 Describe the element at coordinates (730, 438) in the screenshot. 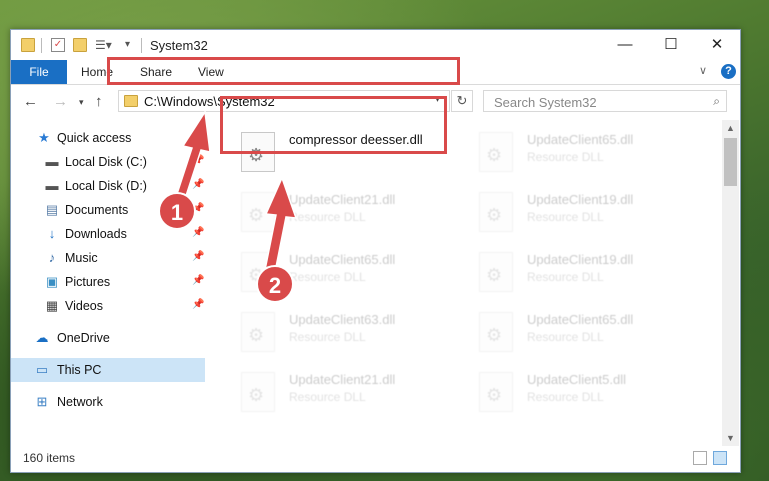

I see `scroll-down-icon: ▼` at that location.